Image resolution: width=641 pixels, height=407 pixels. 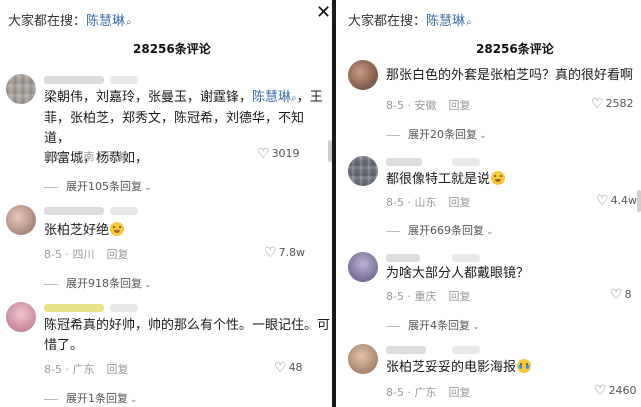 I want to click on comment-date-location: 8-5 · 四川, so click(x=69, y=254).